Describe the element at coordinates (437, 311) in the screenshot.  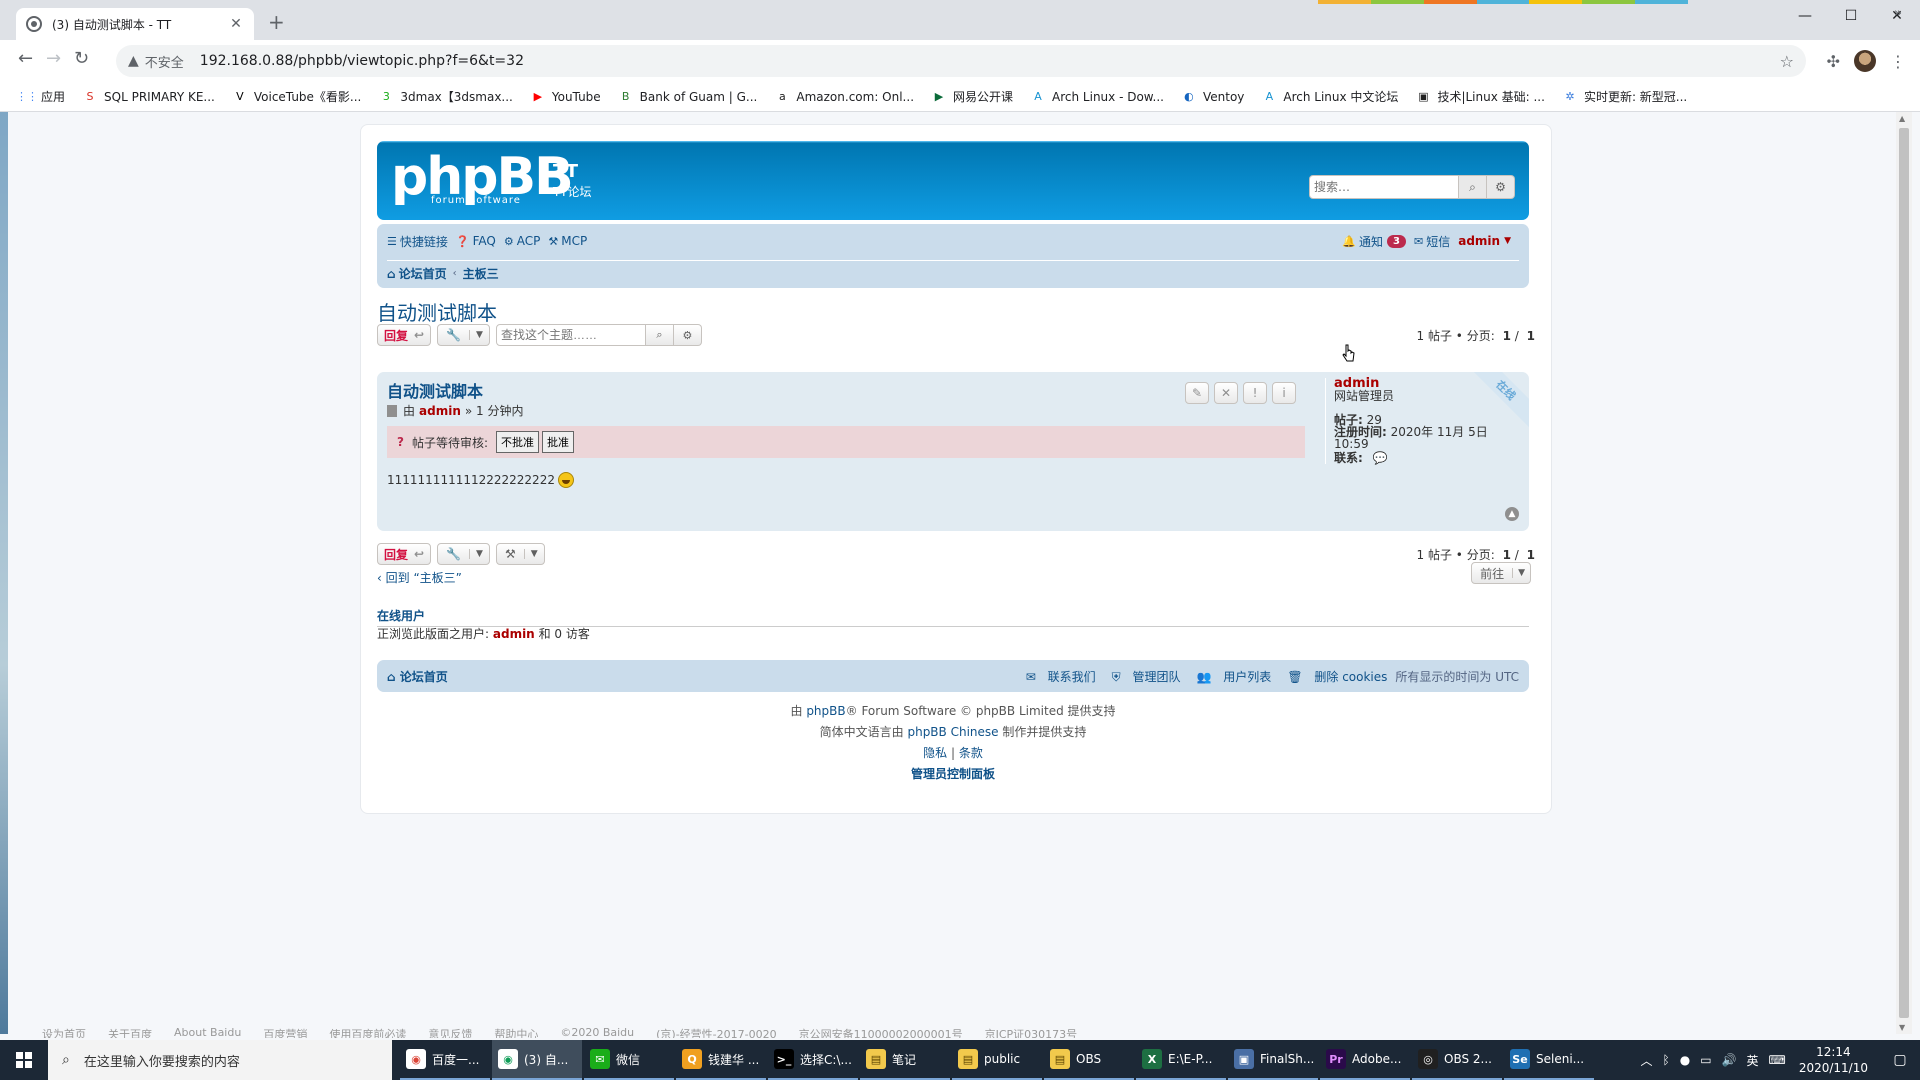
I see `topic-title: 自动测试脚本` at that location.